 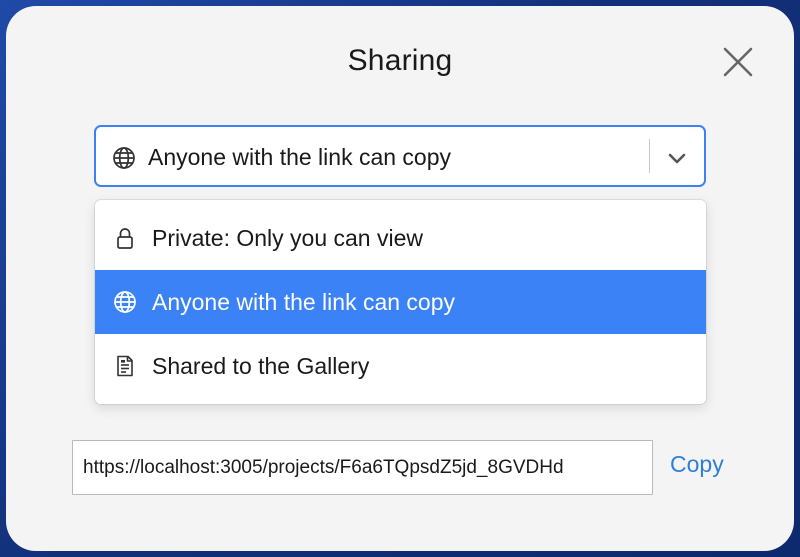 What do you see at coordinates (125, 366) in the screenshot?
I see `gallery-document-icon` at bounding box center [125, 366].